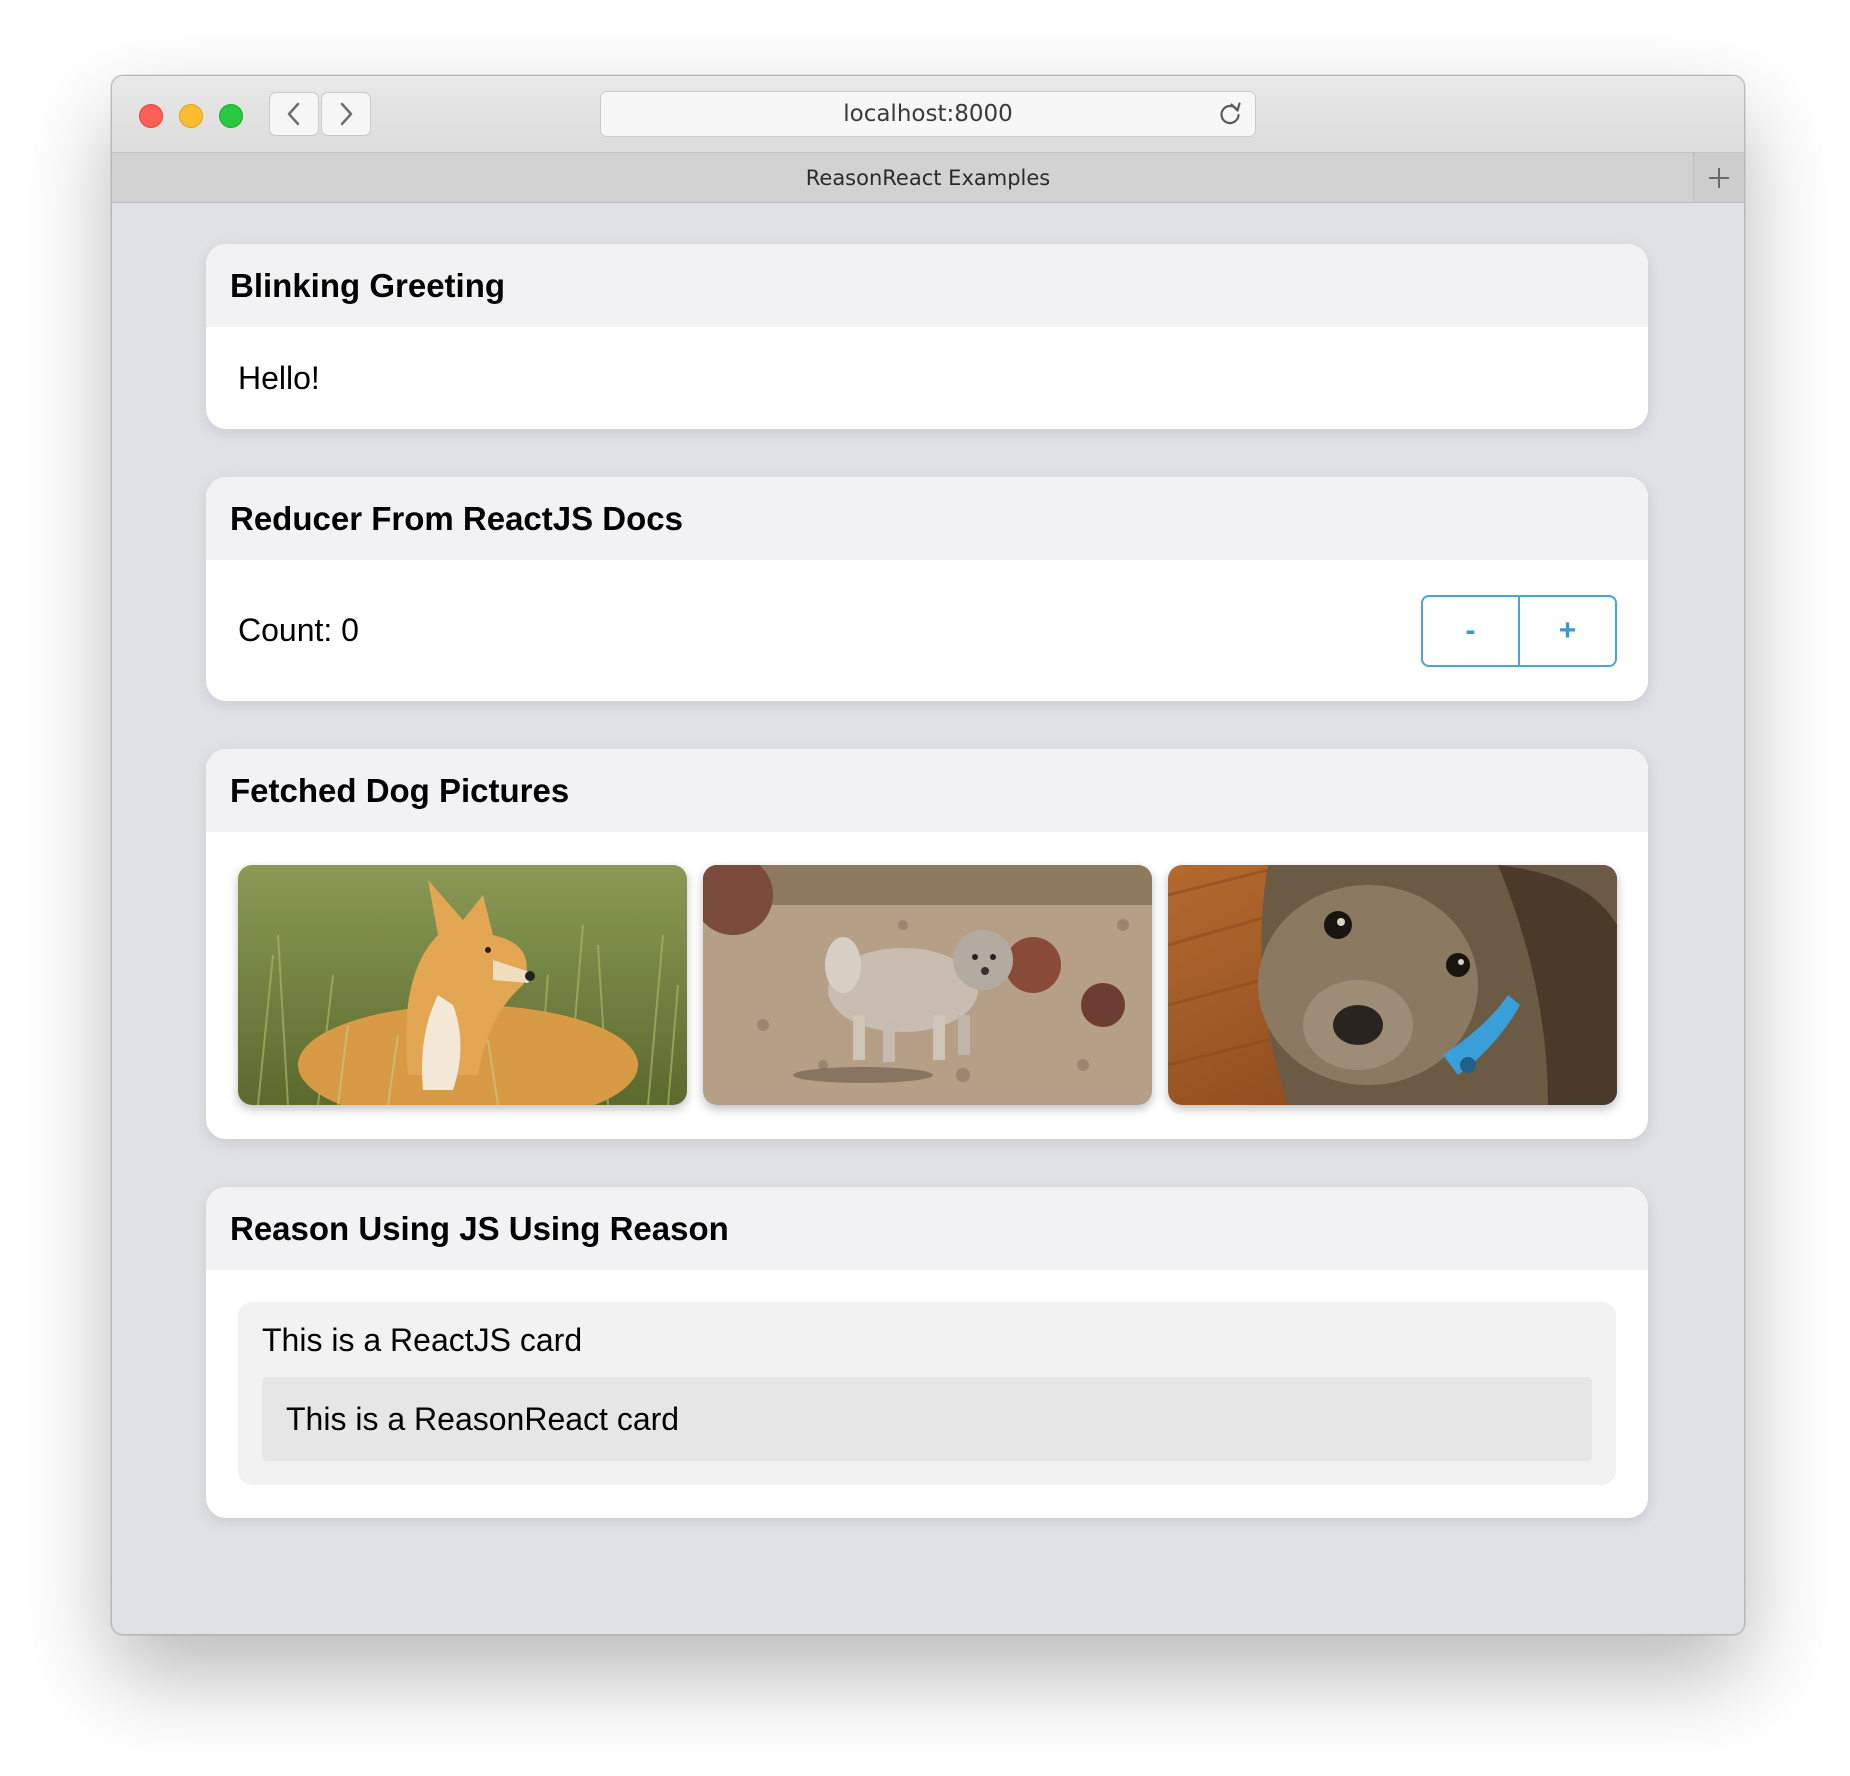 The image size is (1850, 1776). Describe the element at coordinates (927, 518) in the screenshot. I see `card-title: Reducer From ReactJS Docs` at that location.